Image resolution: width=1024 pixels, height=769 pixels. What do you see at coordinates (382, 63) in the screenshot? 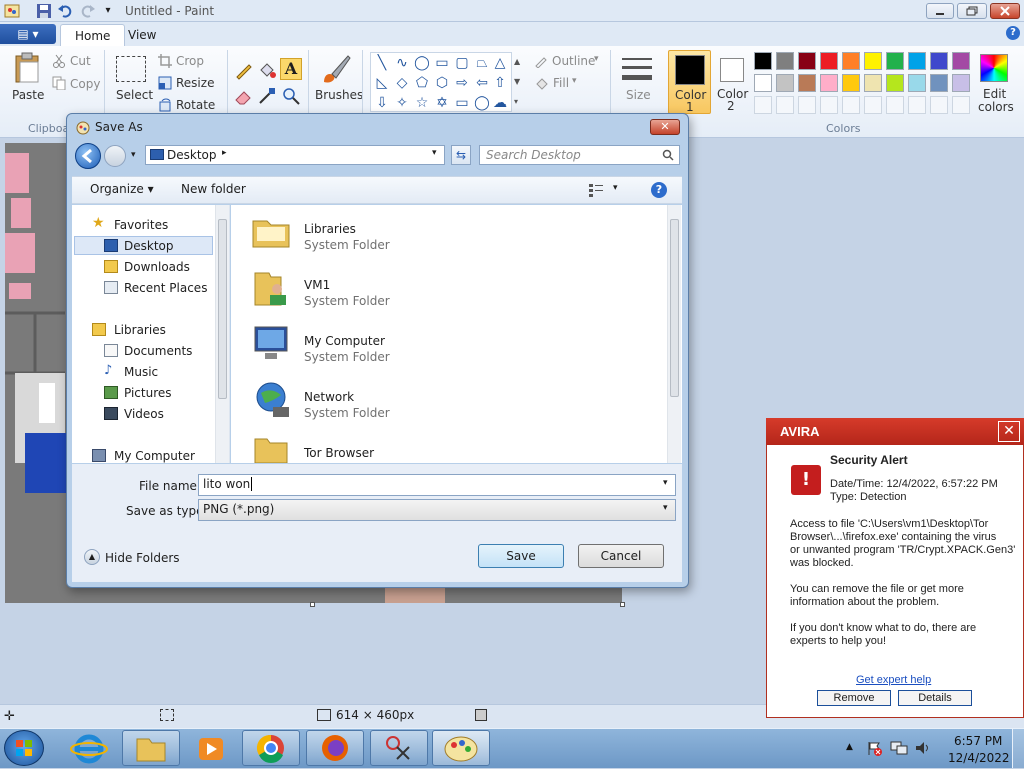
I see `line-shape-icon: ╲` at bounding box center [382, 63].